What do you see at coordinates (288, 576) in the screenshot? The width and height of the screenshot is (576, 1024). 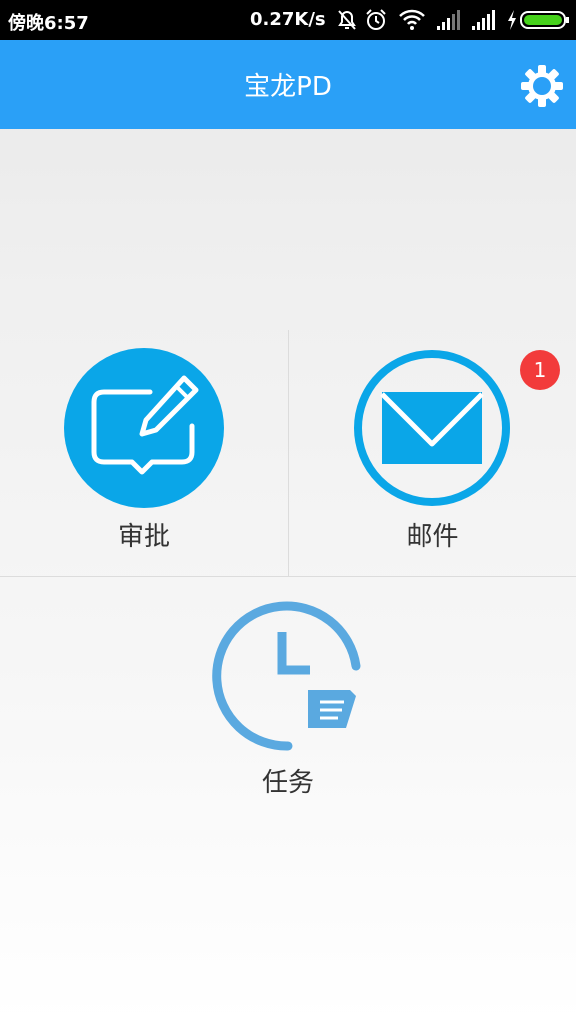 I see `tile-divider-horizontal` at bounding box center [288, 576].